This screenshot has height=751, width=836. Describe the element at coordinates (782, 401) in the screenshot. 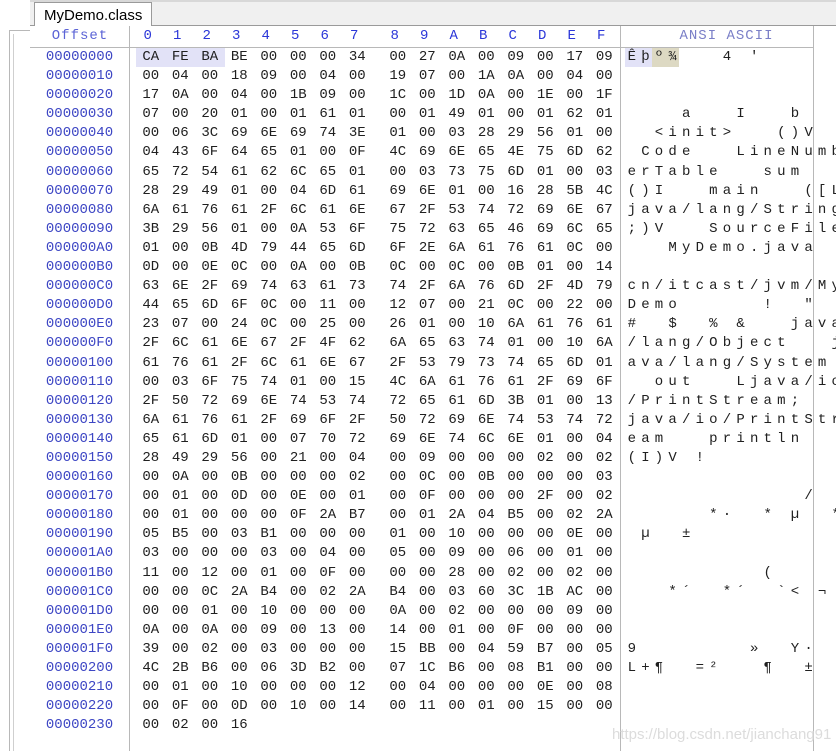

I see `ascii-char: m` at that location.